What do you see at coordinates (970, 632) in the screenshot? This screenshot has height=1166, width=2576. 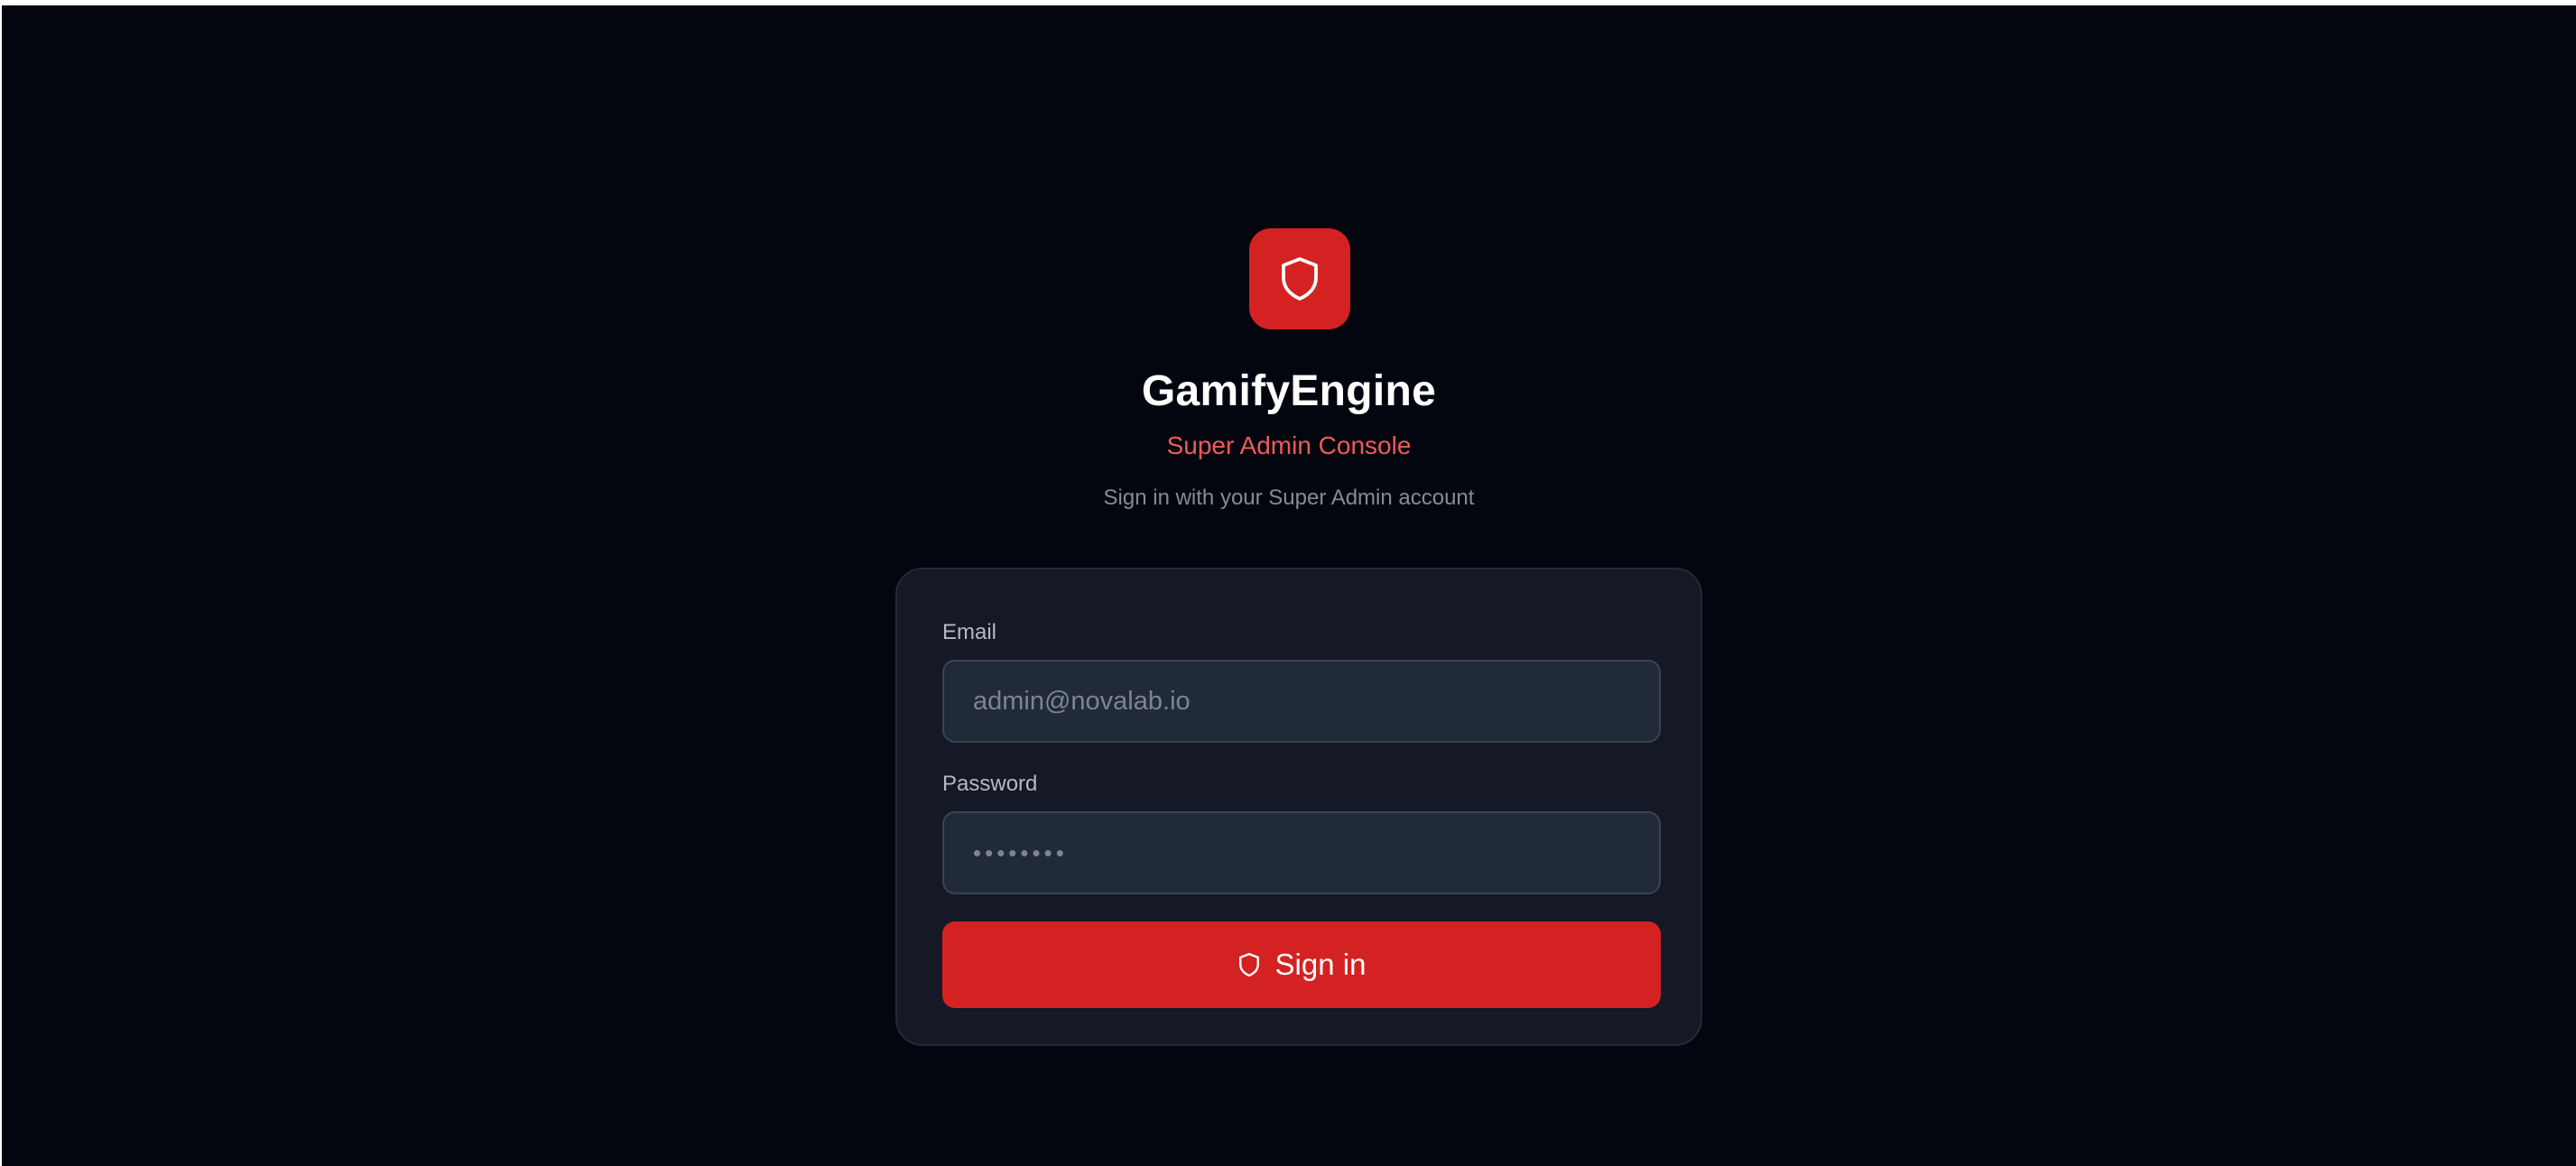 I see `email-label: Email` at bounding box center [970, 632].